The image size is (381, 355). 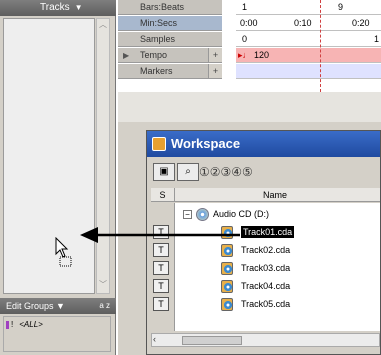 I want to click on workspace-title: Workspace, so click(x=206, y=143).